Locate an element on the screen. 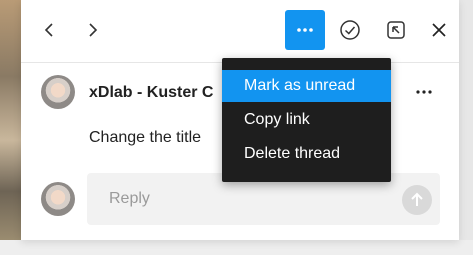  close-button is located at coordinates (439, 30).